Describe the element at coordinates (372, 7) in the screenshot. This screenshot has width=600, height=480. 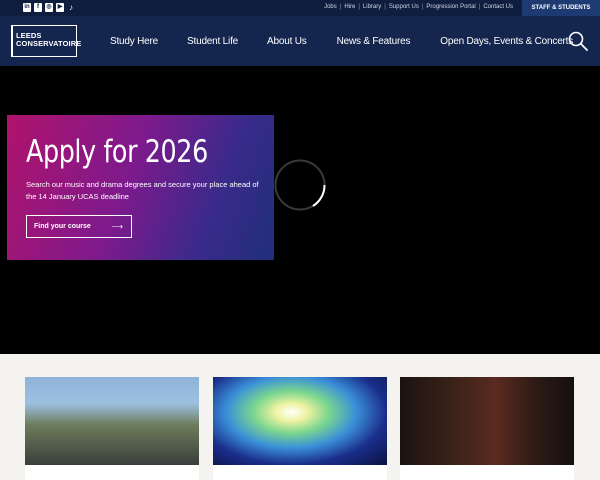
I see `utility-link-library: Library` at that location.